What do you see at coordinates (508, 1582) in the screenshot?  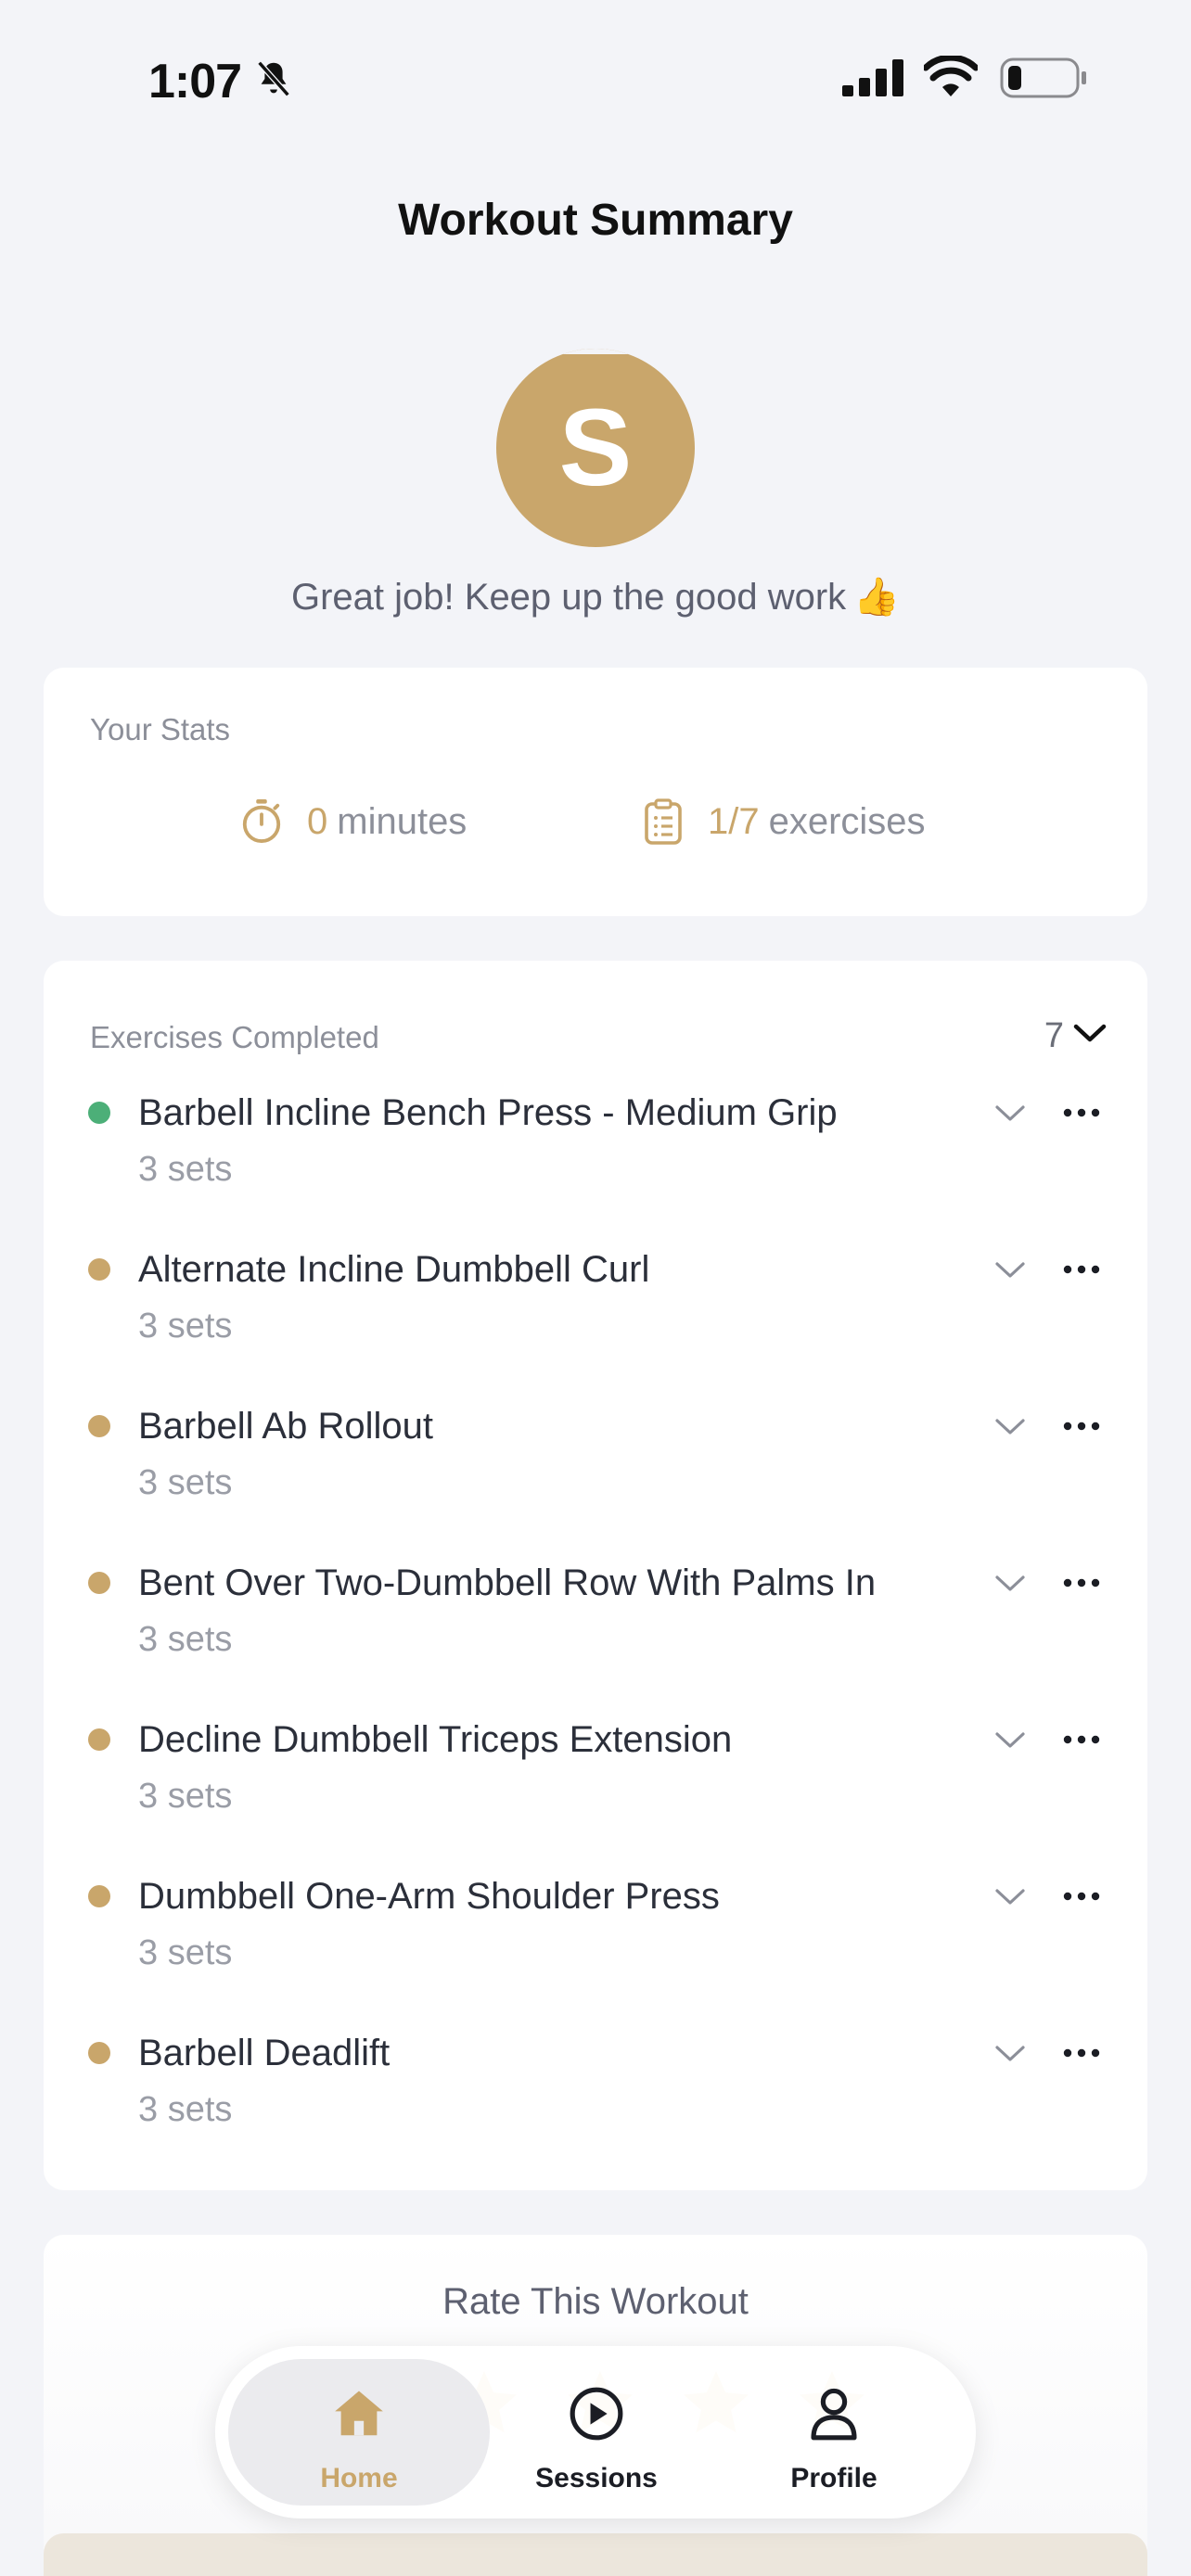 I see `exercise-name: Bent Over Two-Dumbbell Row With Palms In` at bounding box center [508, 1582].